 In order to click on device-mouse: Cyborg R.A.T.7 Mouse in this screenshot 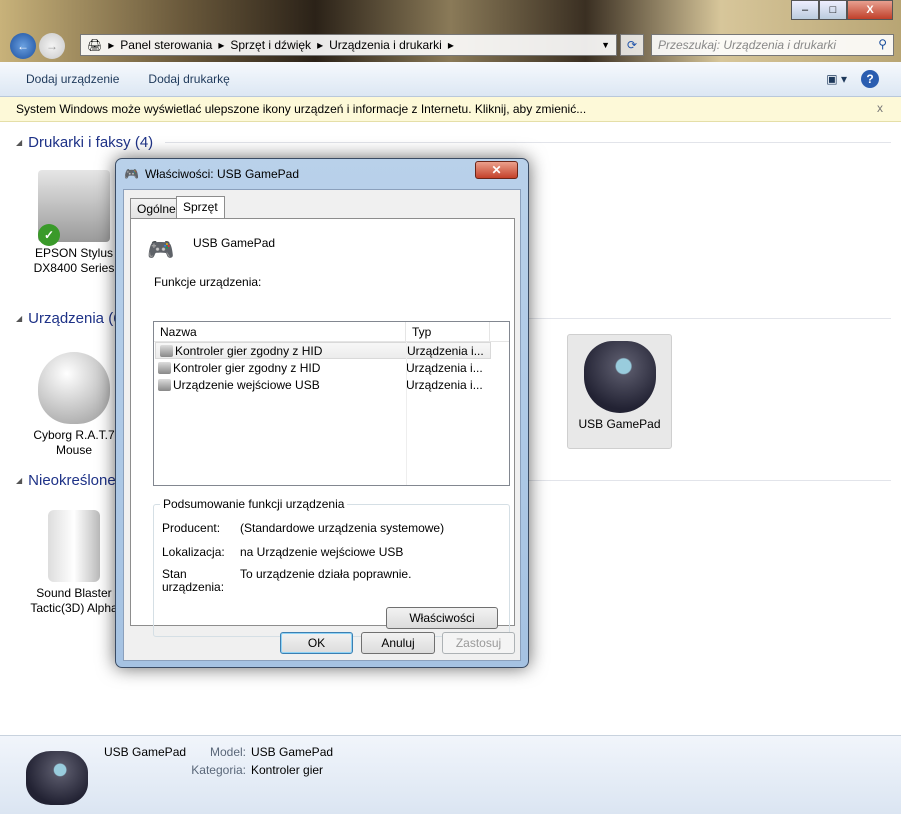, I will do `click(74, 405)`.